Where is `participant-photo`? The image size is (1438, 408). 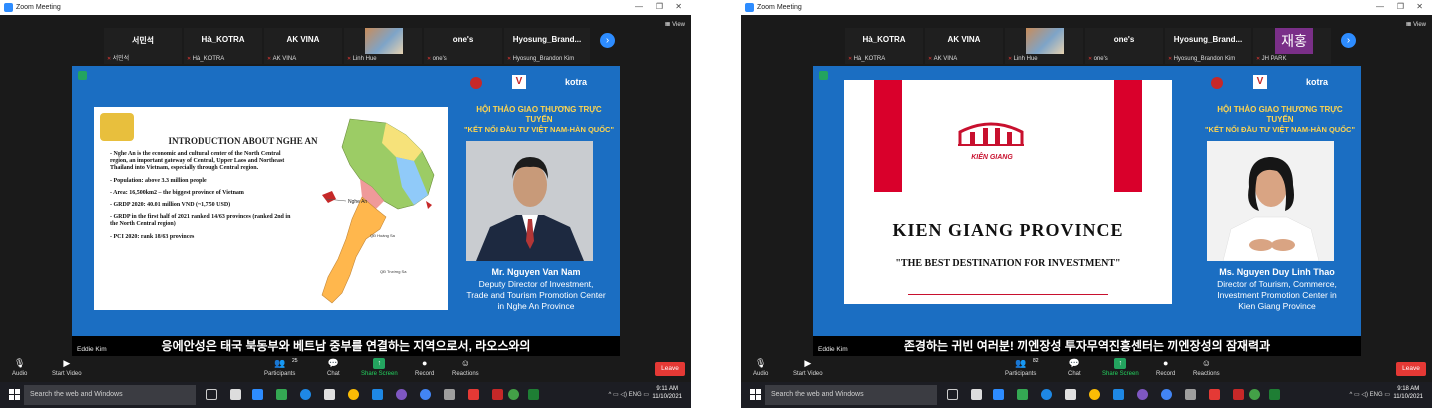
participant-photo is located at coordinates (384, 41).